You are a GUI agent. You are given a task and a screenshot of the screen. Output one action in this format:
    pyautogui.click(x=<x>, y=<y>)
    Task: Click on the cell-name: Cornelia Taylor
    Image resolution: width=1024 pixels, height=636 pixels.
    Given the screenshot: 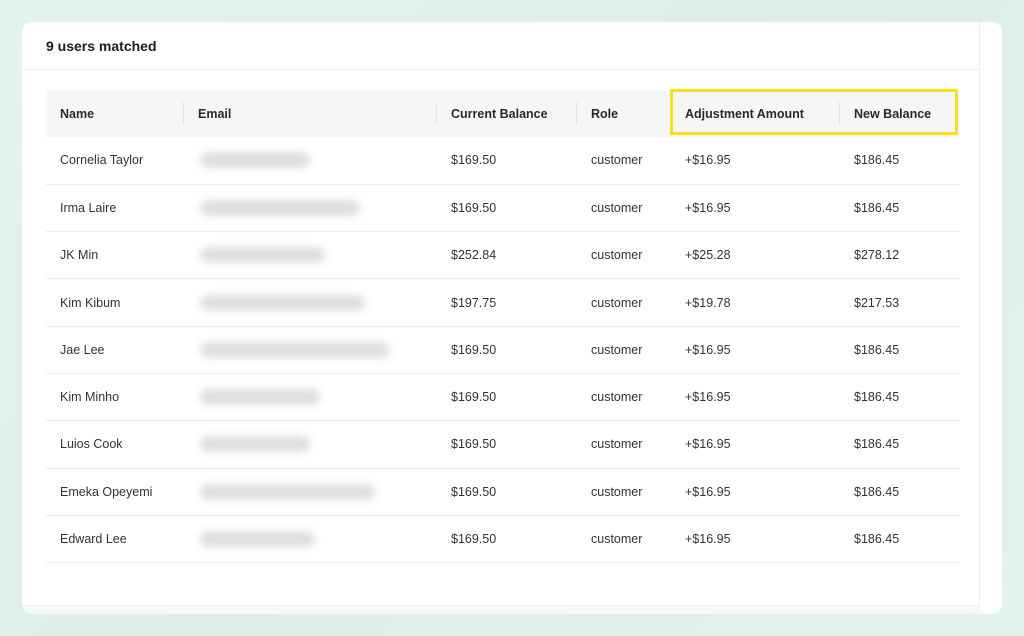 What is the action you would take?
    pyautogui.click(x=115, y=161)
    